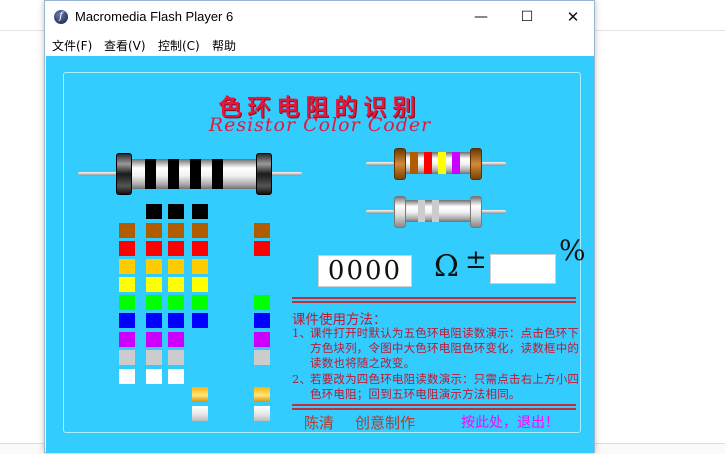 The height and width of the screenshot is (454, 725). What do you see at coordinates (573, 17) in the screenshot?
I see `close-button: ✕` at bounding box center [573, 17].